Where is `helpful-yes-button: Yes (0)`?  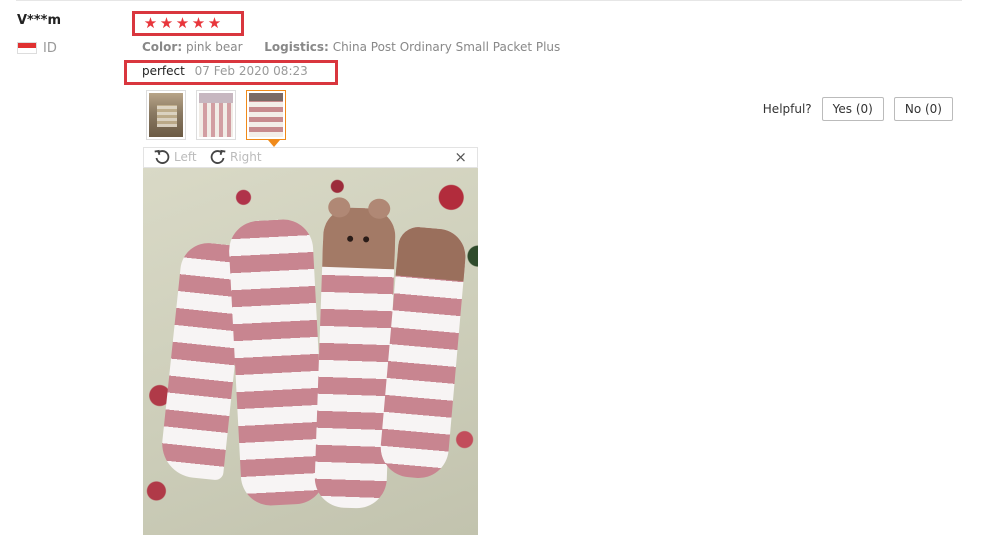 helpful-yes-button: Yes (0) is located at coordinates (852, 109).